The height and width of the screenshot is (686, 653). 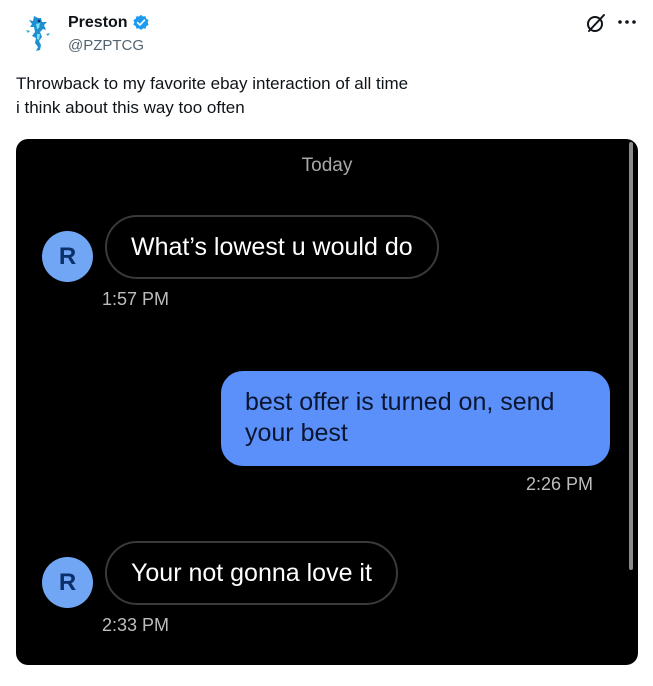 I want to click on scrollbar, so click(x=631, y=356).